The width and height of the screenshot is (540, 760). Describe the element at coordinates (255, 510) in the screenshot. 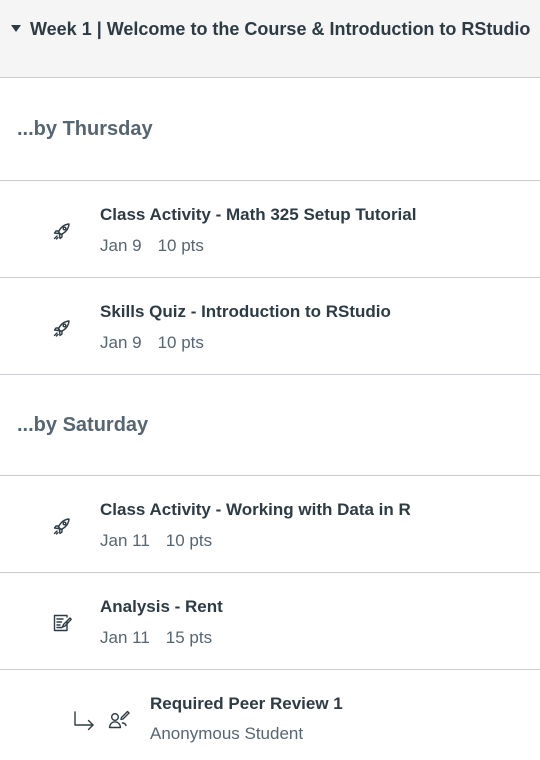

I see `item-title: Class Activity - Working with Data in R` at that location.